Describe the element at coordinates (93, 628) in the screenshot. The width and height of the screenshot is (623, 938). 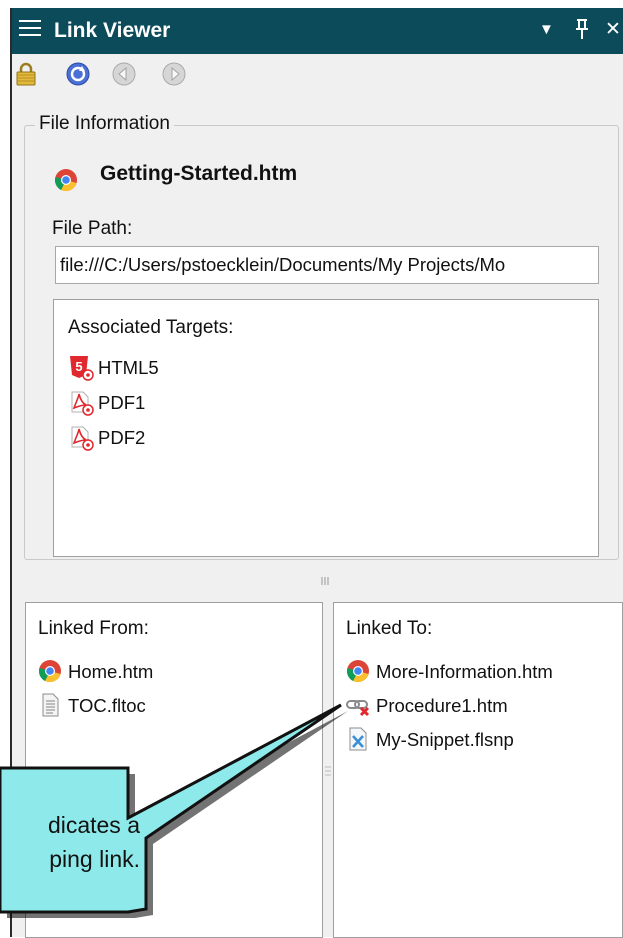
I see `linked-from-title: Linked From:` at that location.